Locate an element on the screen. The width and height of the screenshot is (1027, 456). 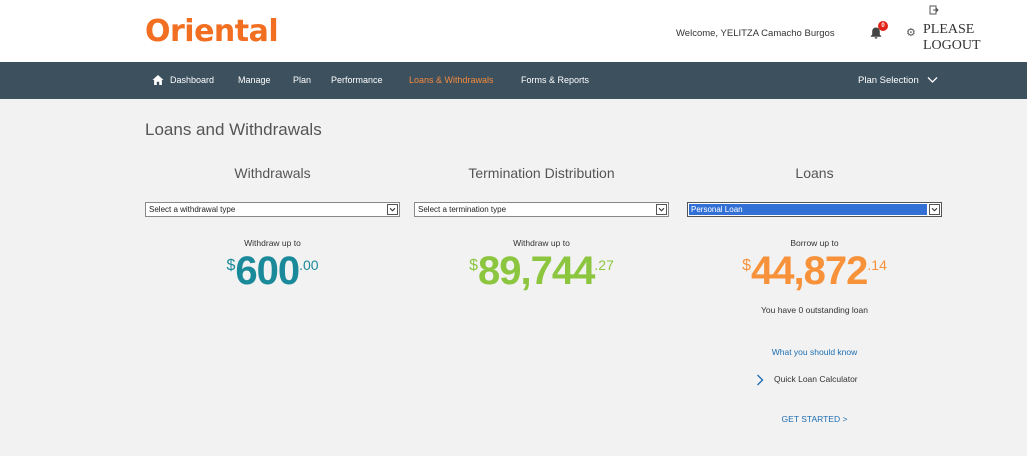
withdrawal-type-select: Select a withdrawal type is located at coordinates (272, 209).